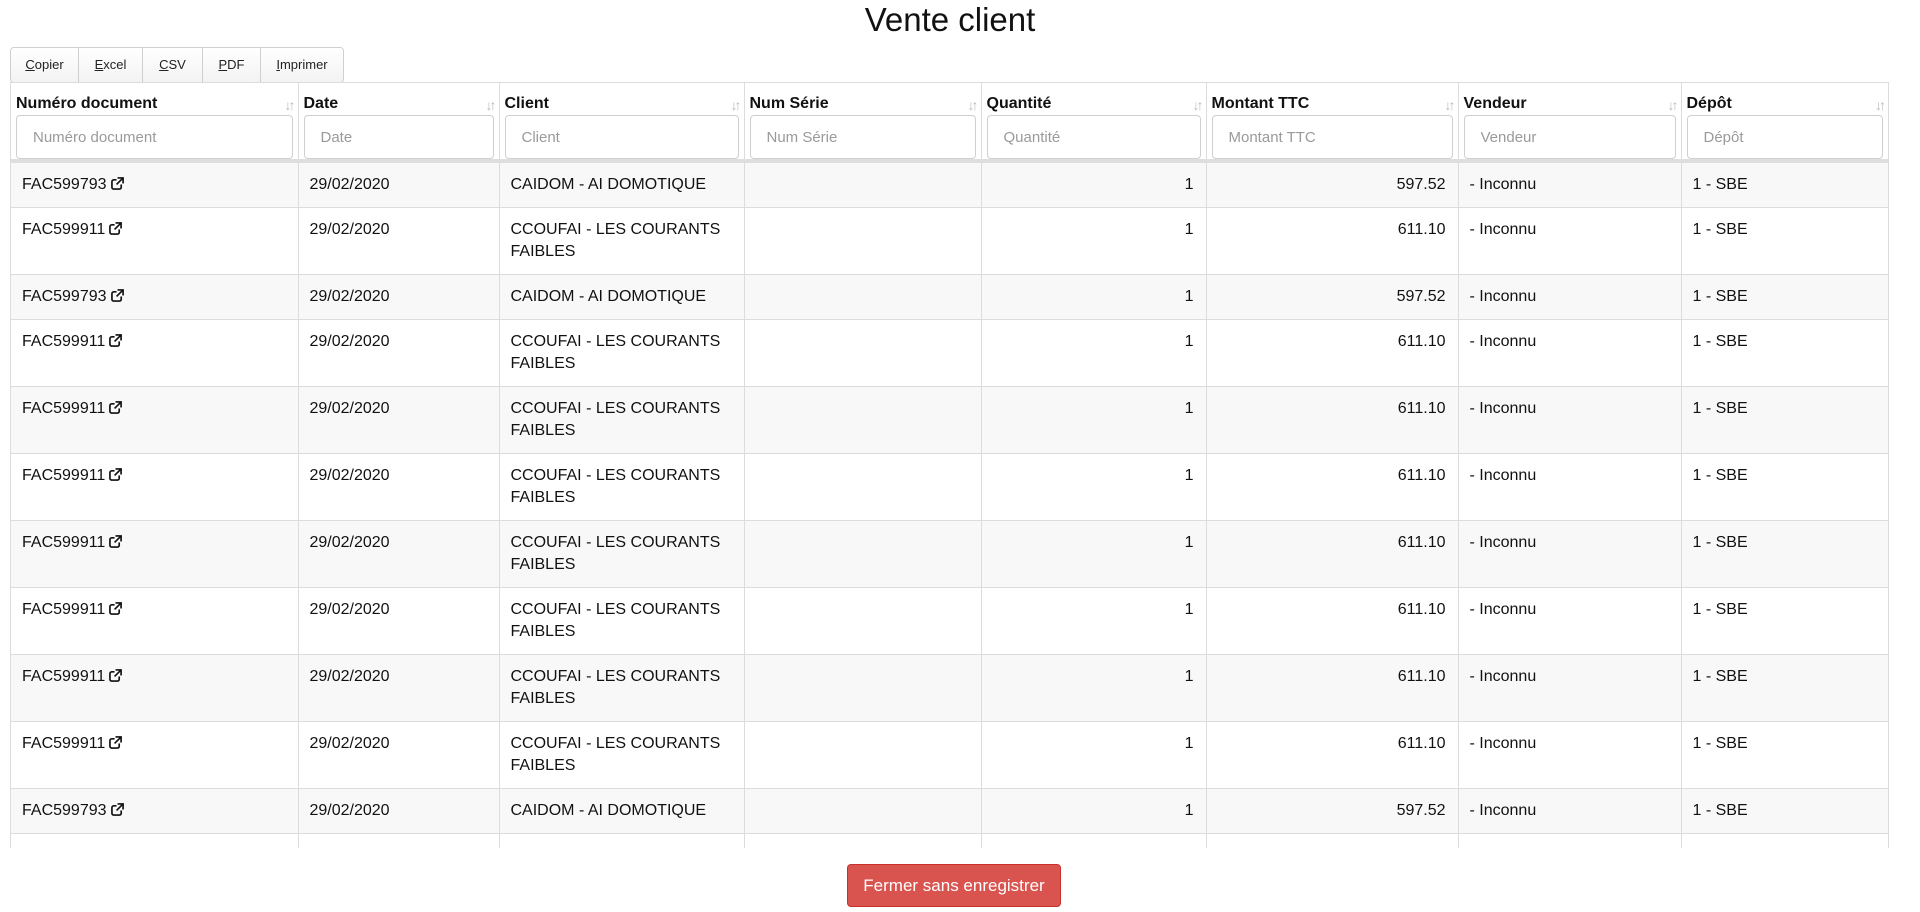 The image size is (1920, 912). Describe the element at coordinates (45, 65) in the screenshot. I see `copy-button: Copier` at that location.